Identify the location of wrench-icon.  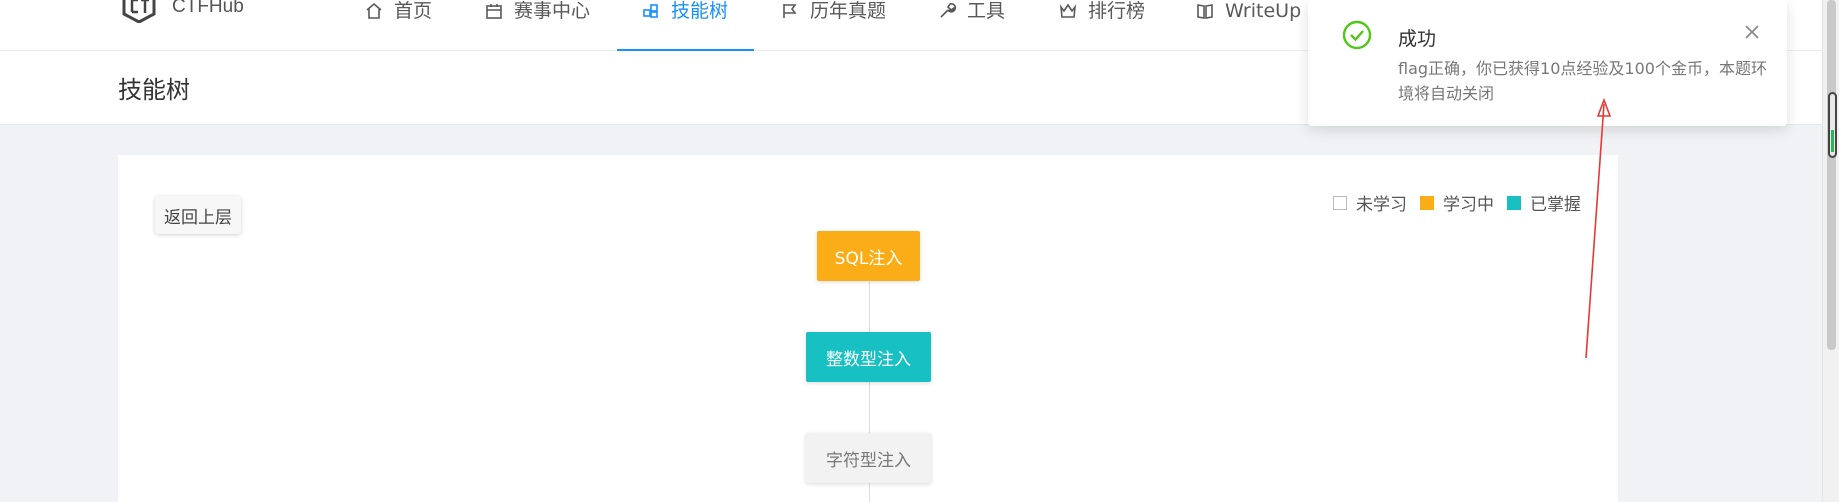
(948, 10).